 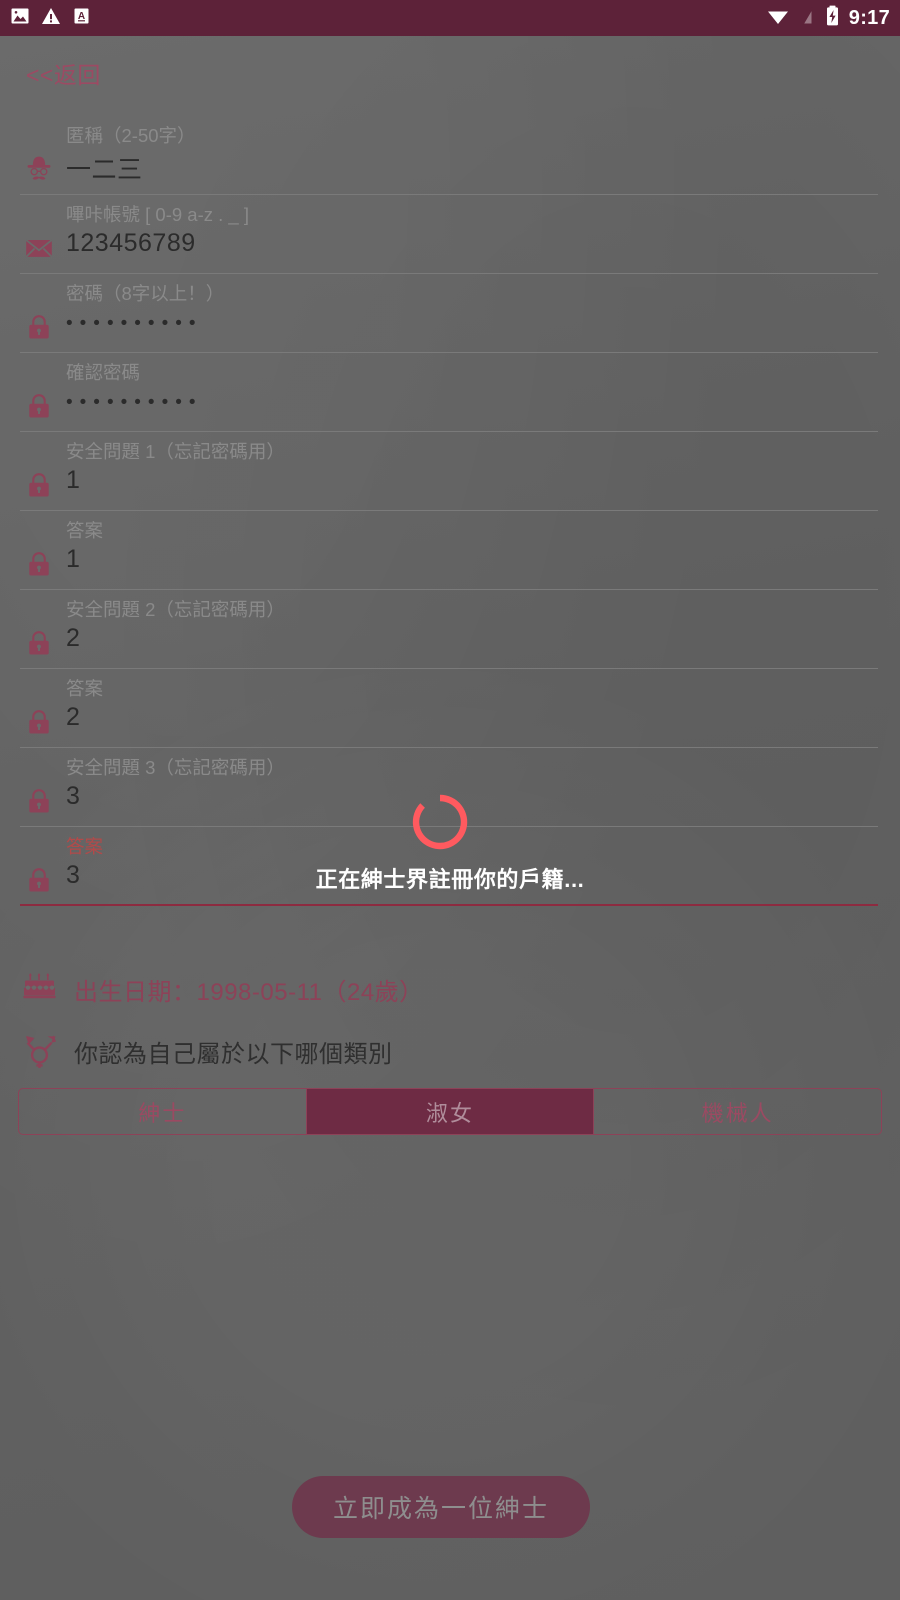 I want to click on no-signal-icon, so click(x=807, y=18).